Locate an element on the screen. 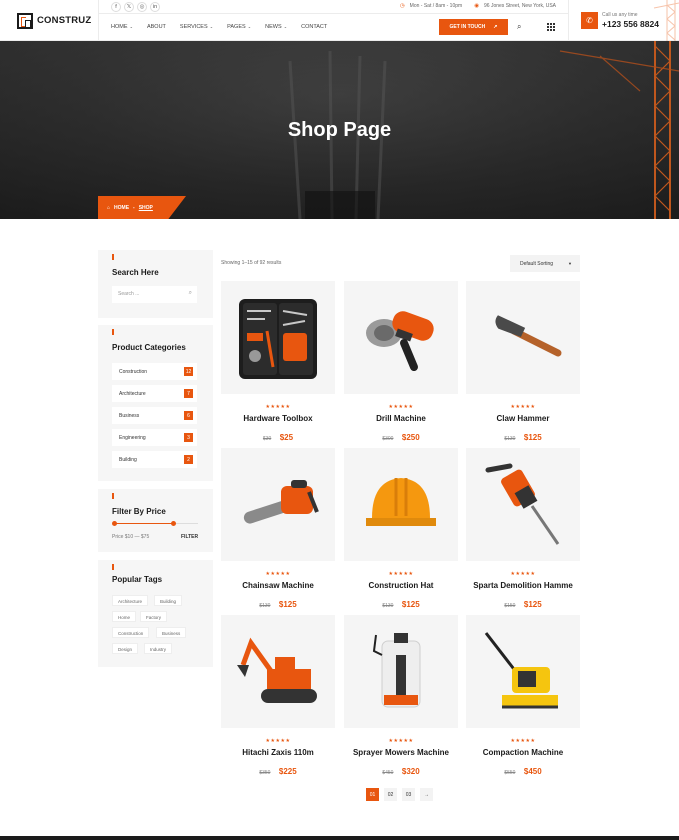 The height and width of the screenshot is (840, 679). facebook-icon: f is located at coordinates (116, 7).